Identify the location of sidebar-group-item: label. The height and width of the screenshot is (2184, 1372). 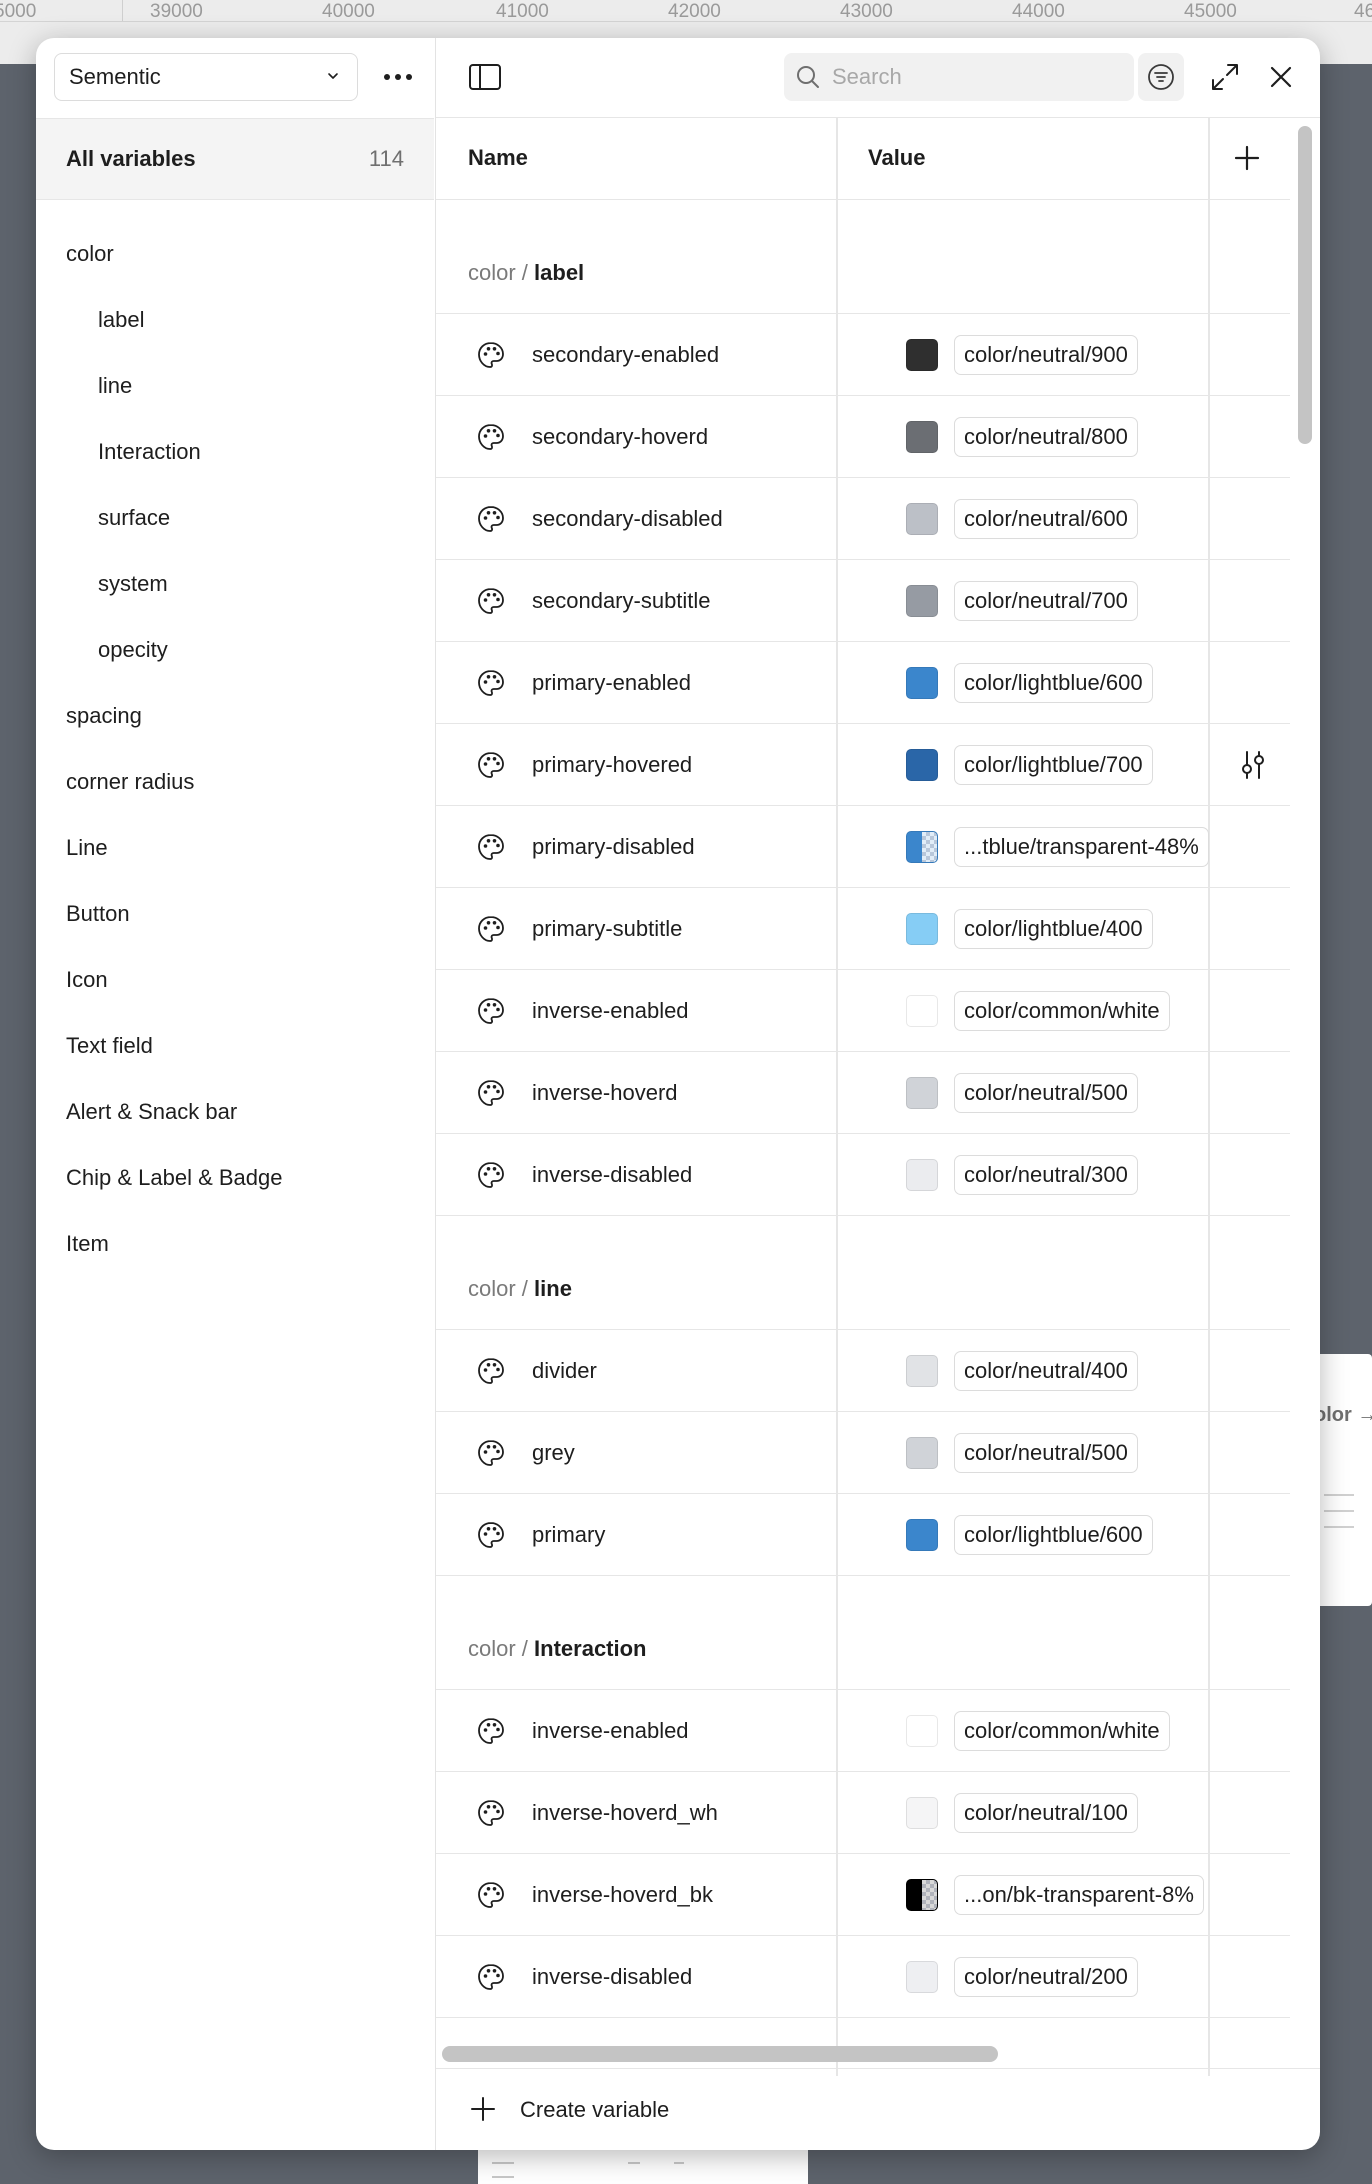
(121, 320).